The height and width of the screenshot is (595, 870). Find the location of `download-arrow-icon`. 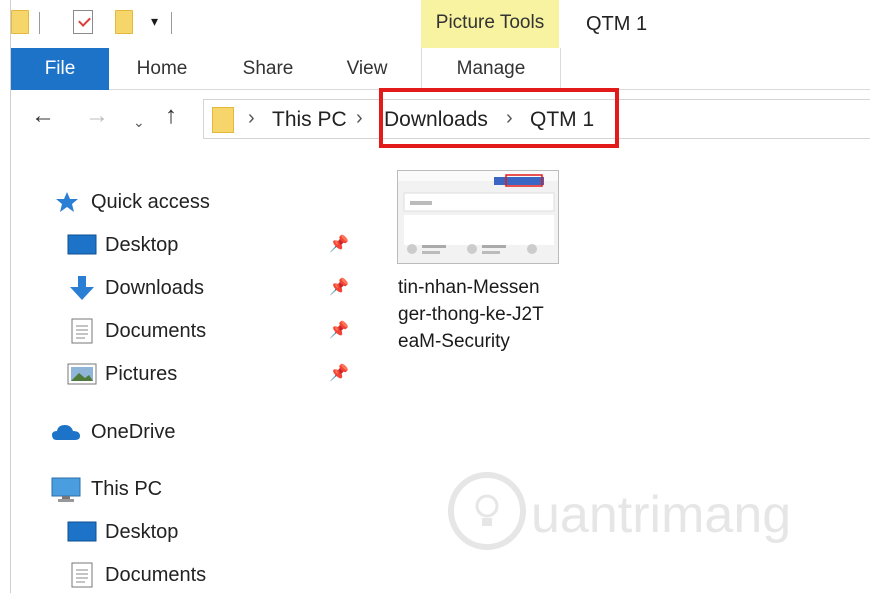

download-arrow-icon is located at coordinates (82, 288).